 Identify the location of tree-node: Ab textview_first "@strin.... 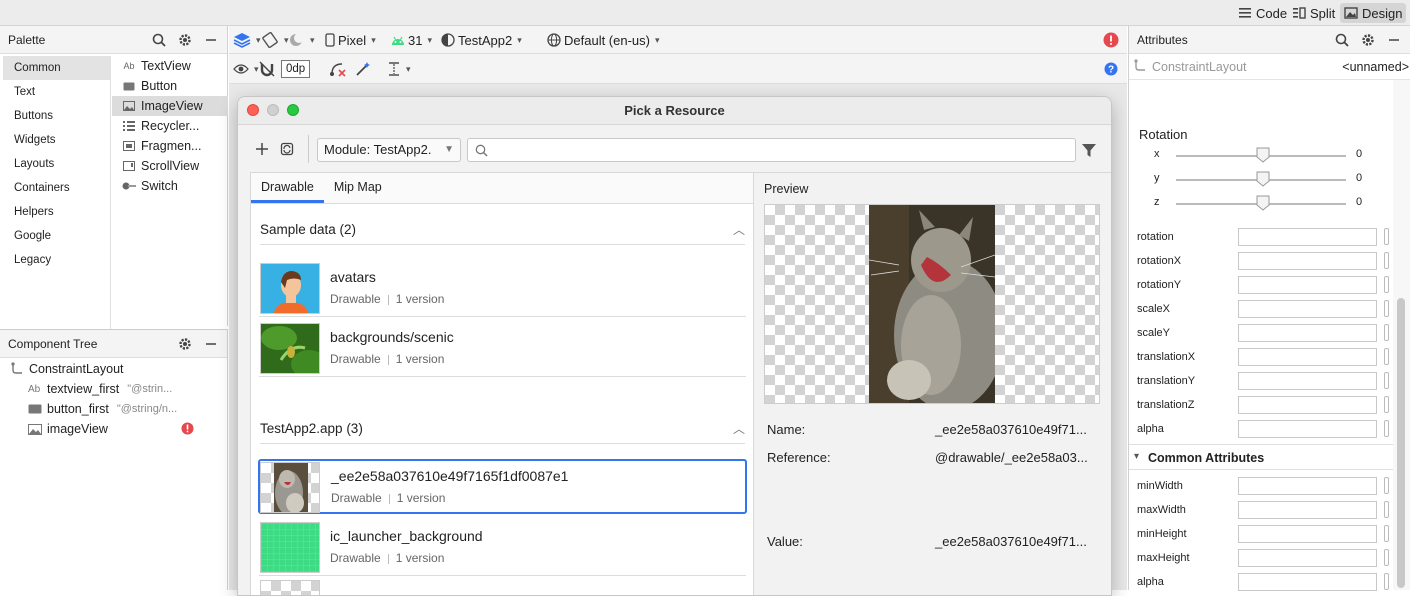
(113, 389).